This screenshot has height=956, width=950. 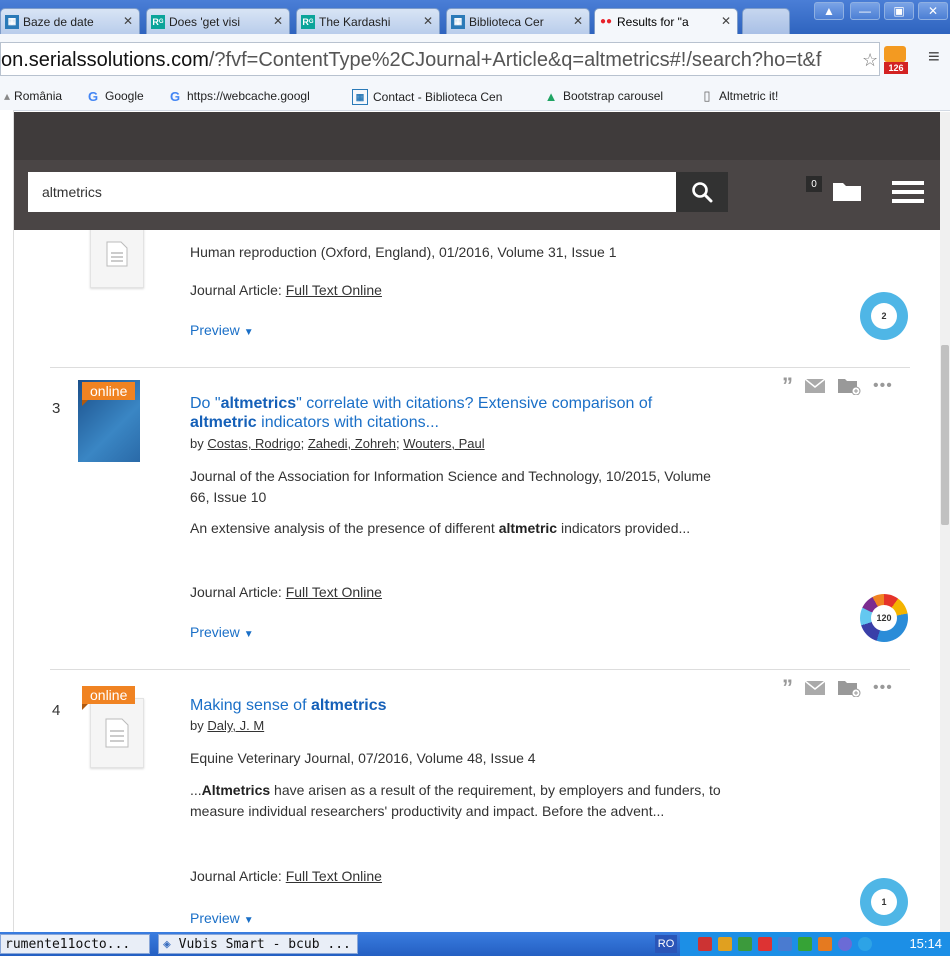 What do you see at coordinates (352, 443) in the screenshot?
I see `author-link: Zahedi, Zohreh` at bounding box center [352, 443].